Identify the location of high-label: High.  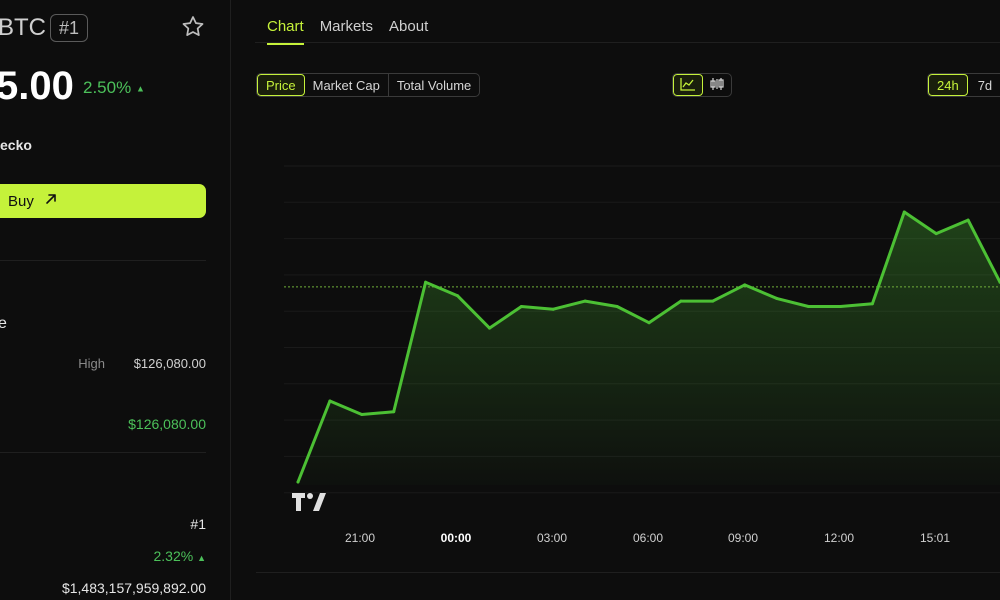
(91, 363).